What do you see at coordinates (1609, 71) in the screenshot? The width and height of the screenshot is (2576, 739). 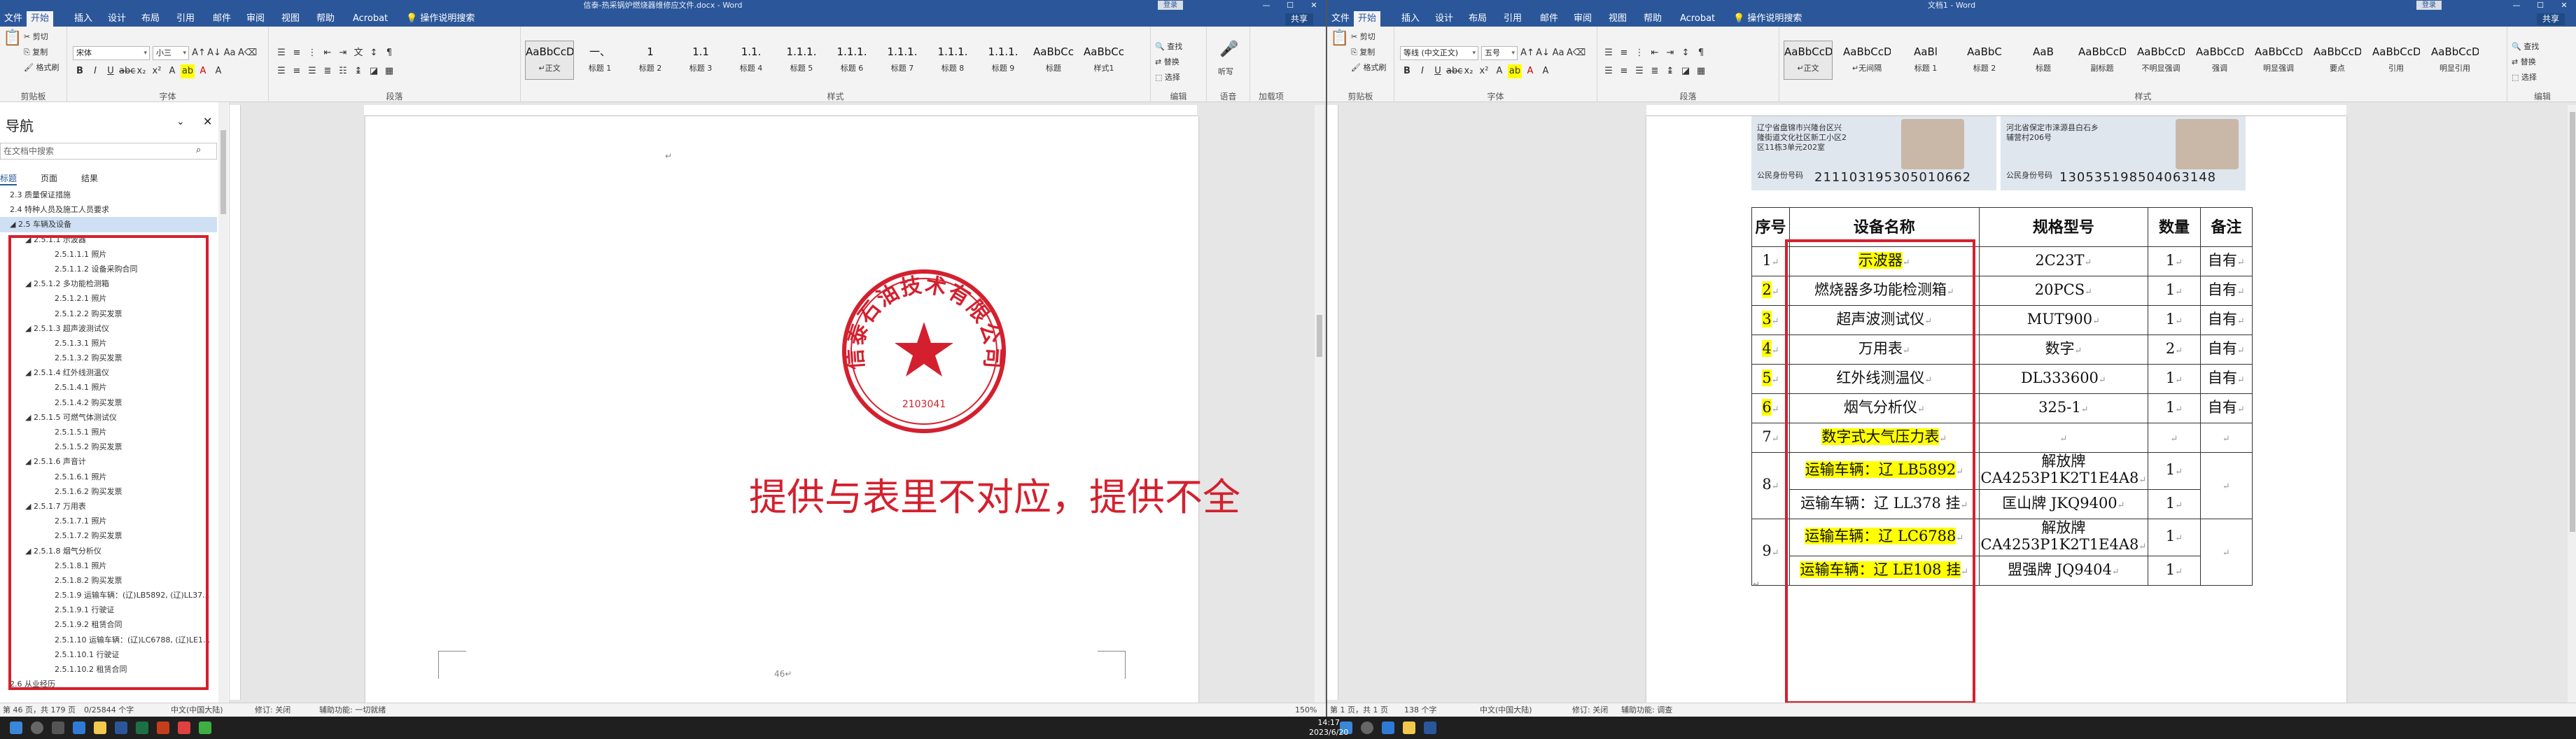 I see `align-left-icon: ☰` at bounding box center [1609, 71].